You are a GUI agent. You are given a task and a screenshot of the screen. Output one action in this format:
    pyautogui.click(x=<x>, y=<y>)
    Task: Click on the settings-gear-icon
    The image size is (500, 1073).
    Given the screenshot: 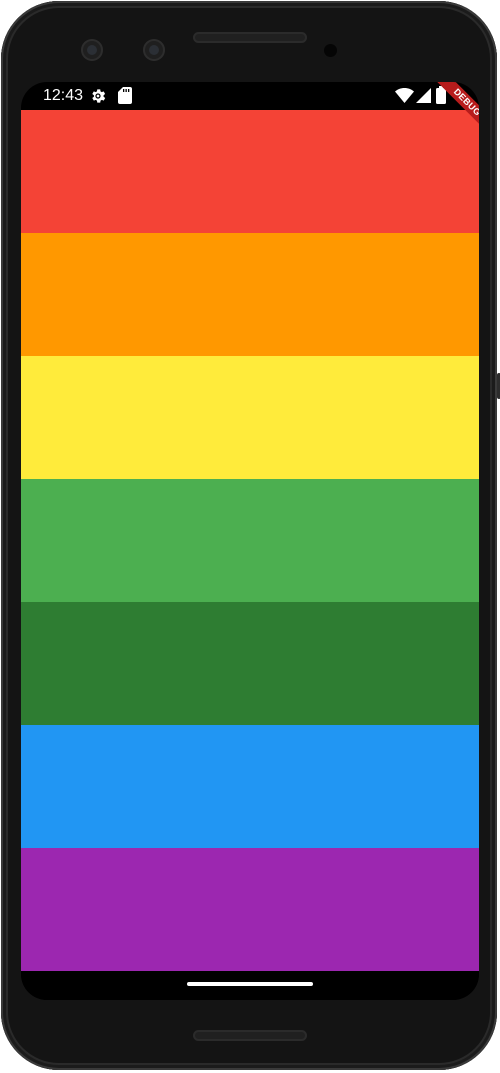 What is the action you would take?
    pyautogui.click(x=99, y=96)
    